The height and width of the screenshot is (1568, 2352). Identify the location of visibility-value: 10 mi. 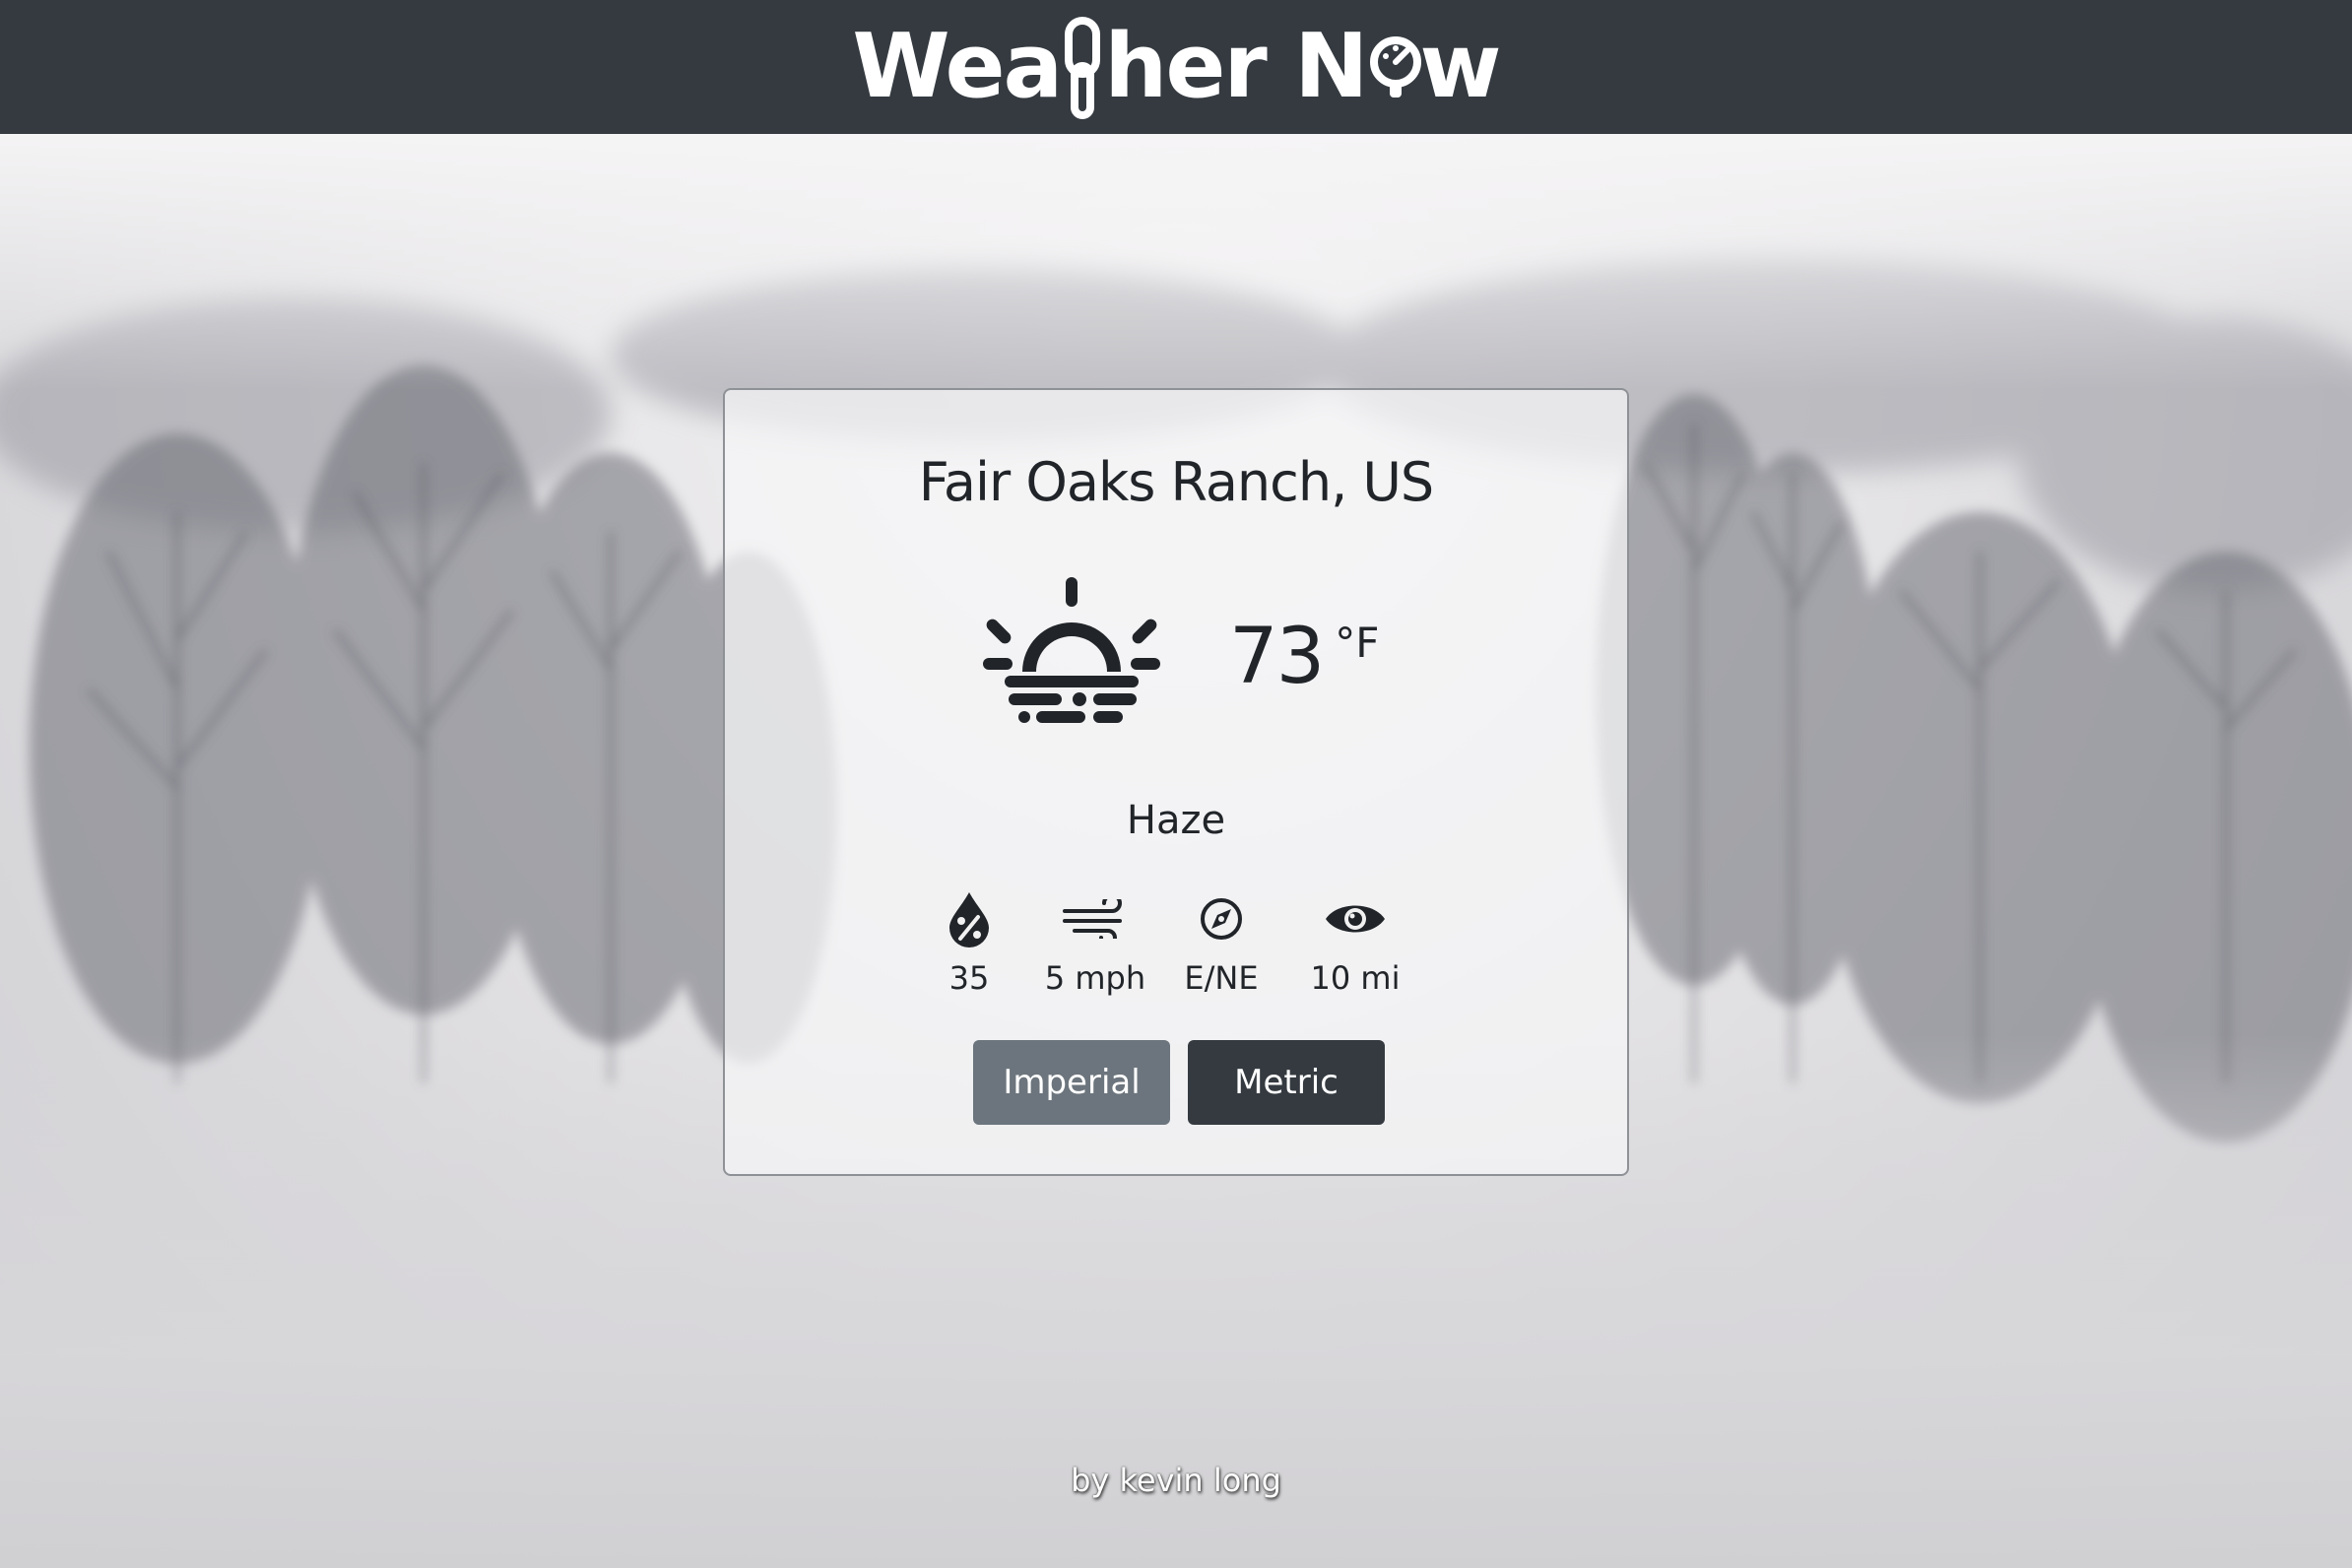
(1356, 978).